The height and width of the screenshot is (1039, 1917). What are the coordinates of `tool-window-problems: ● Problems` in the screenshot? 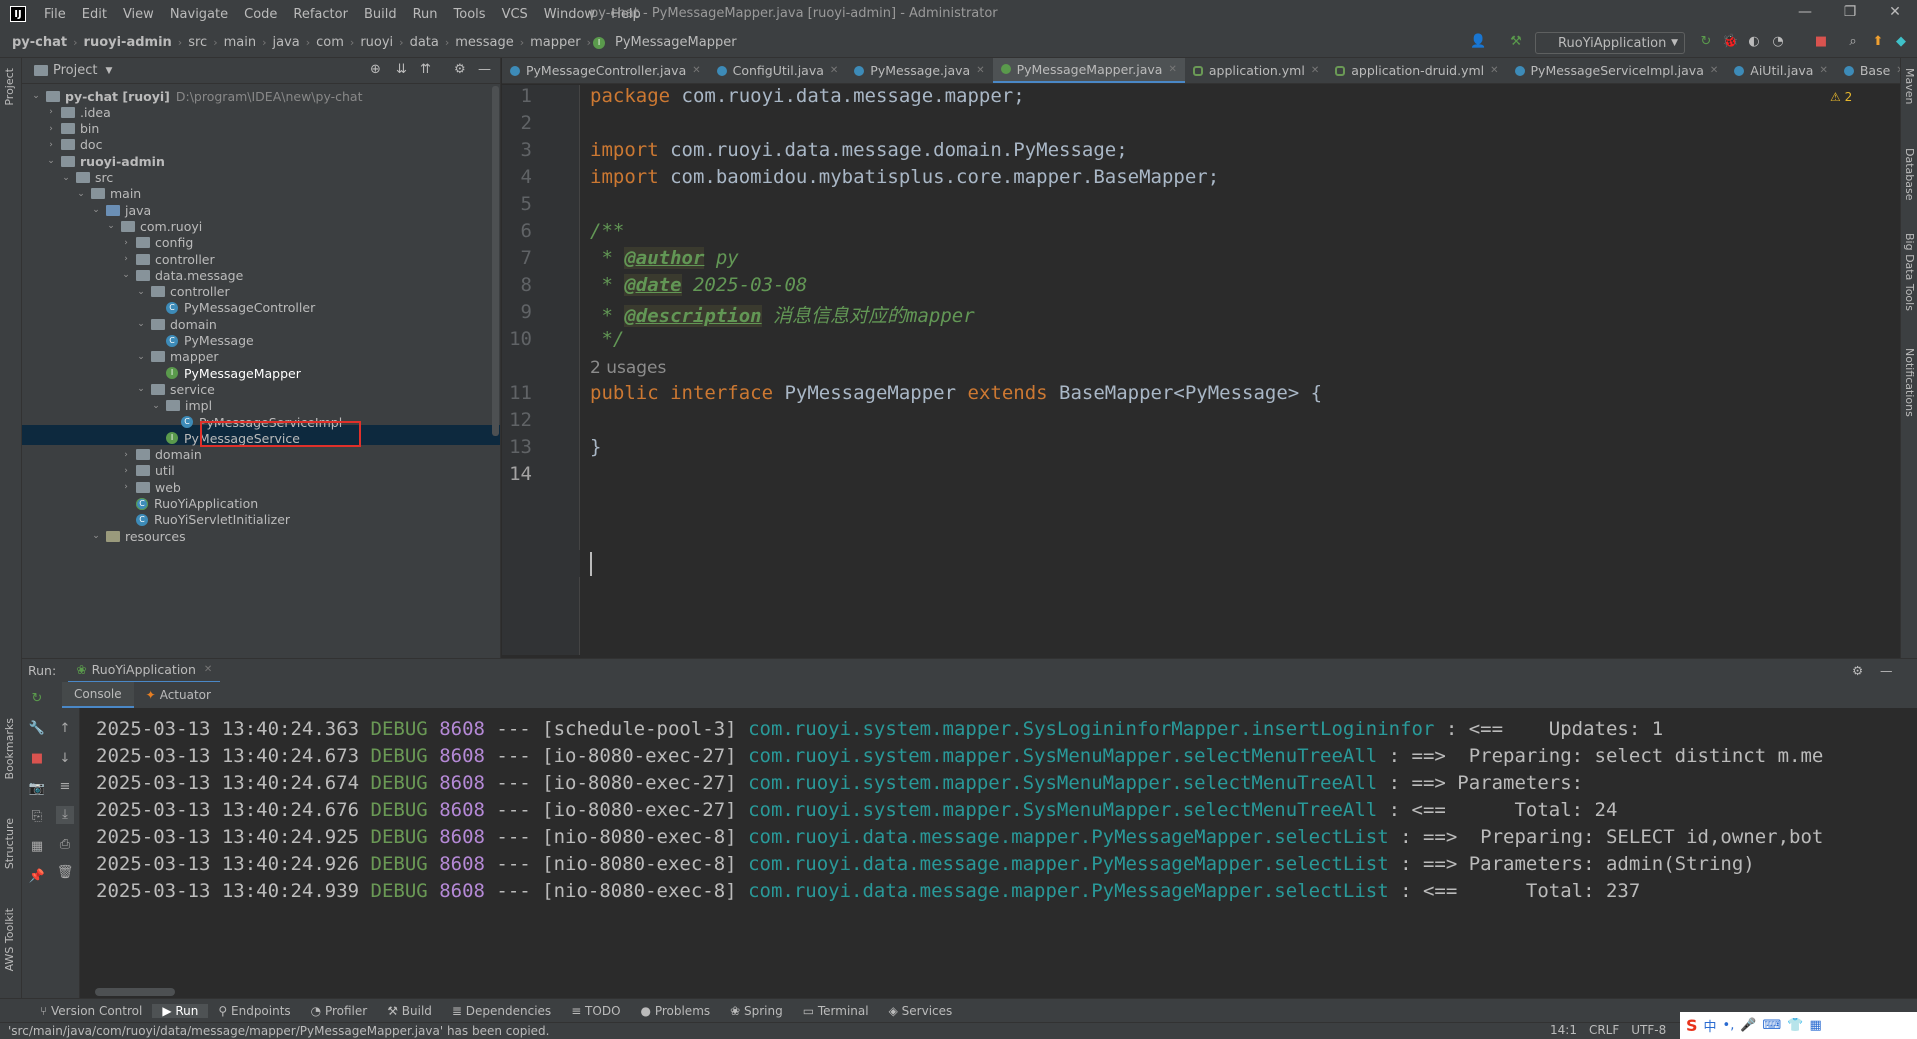 It's located at (676, 1011).